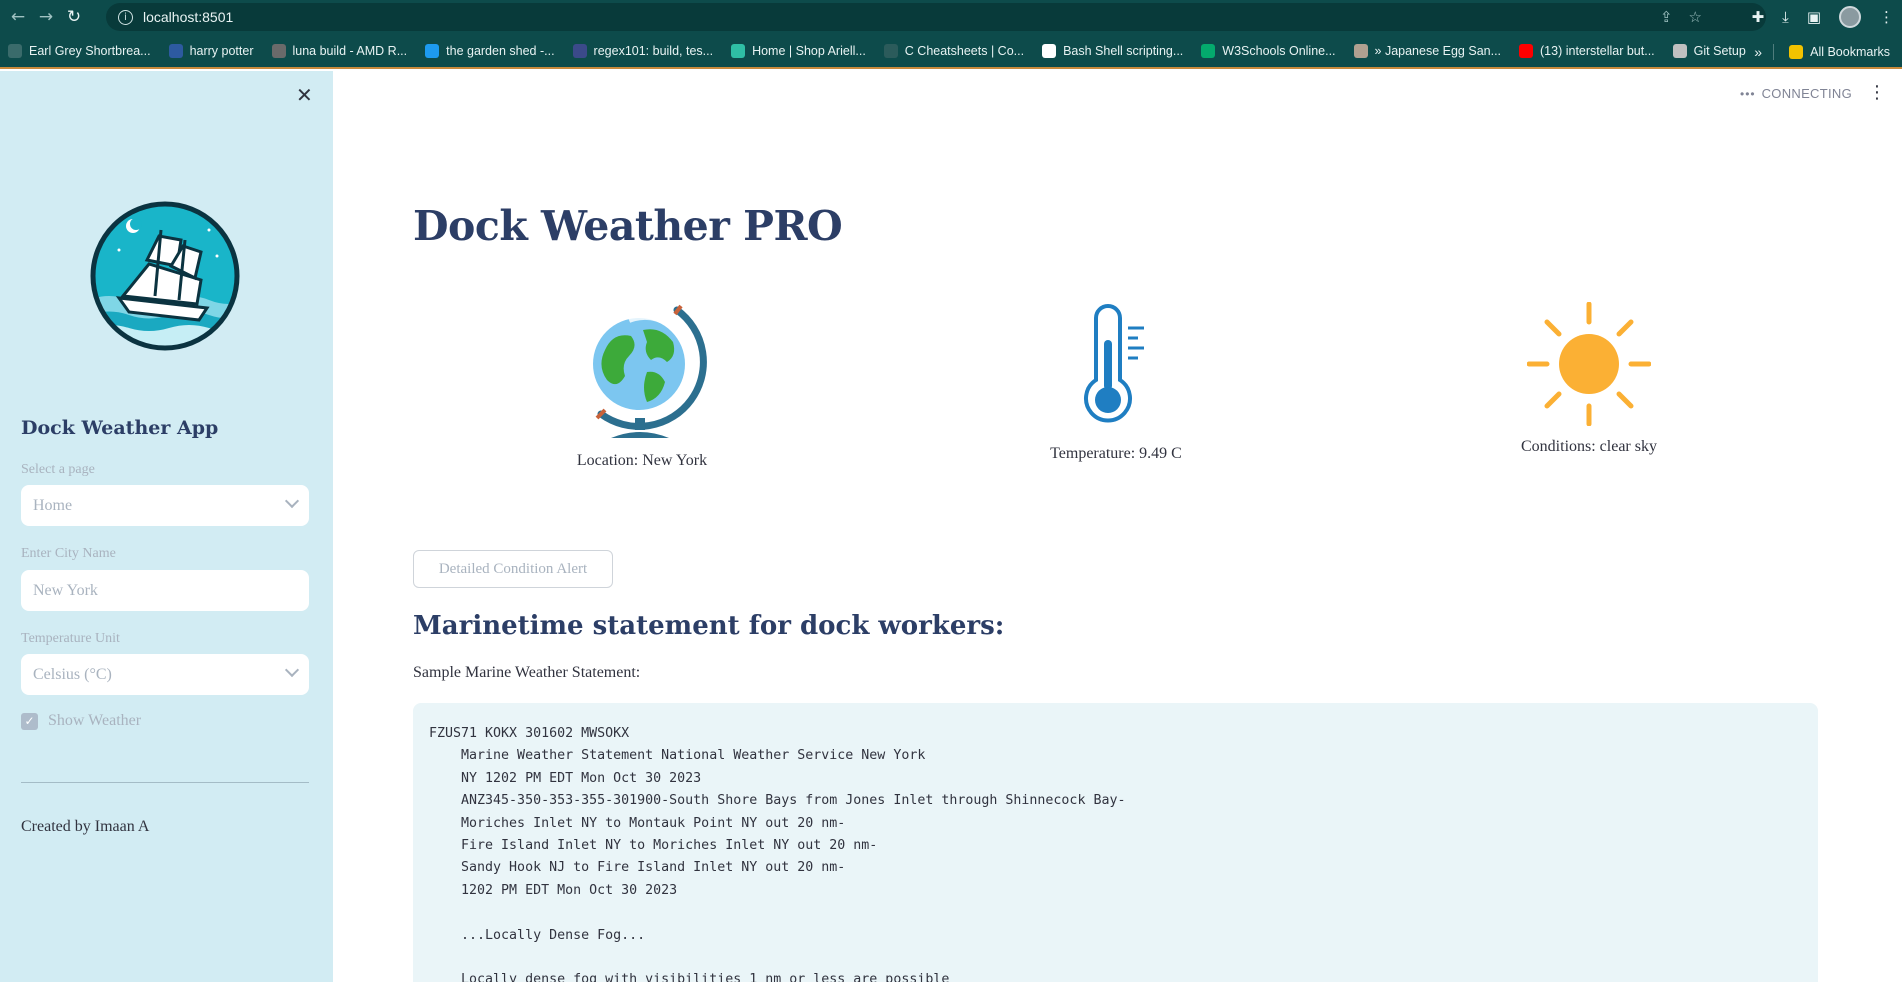 Image resolution: width=1902 pixels, height=982 pixels. What do you see at coordinates (1116, 453) in the screenshot?
I see `temperature-text: Temperature: 9.49 C` at bounding box center [1116, 453].